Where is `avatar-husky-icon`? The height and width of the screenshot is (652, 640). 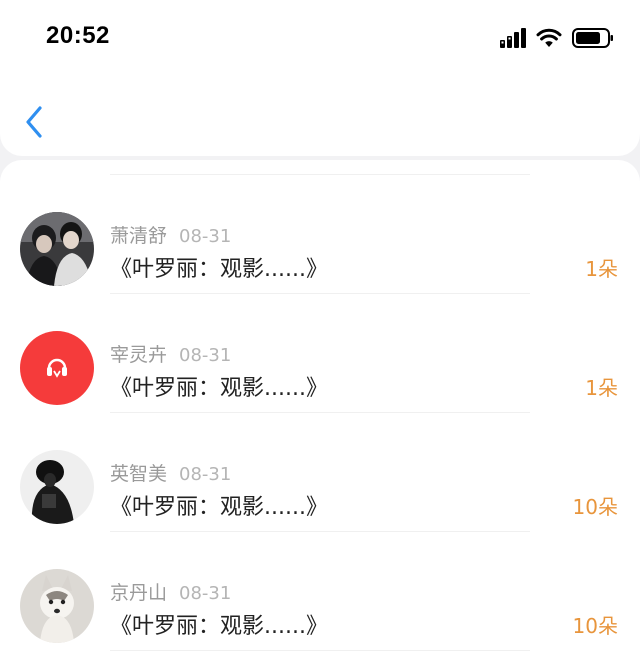 avatar-husky-icon is located at coordinates (57, 606).